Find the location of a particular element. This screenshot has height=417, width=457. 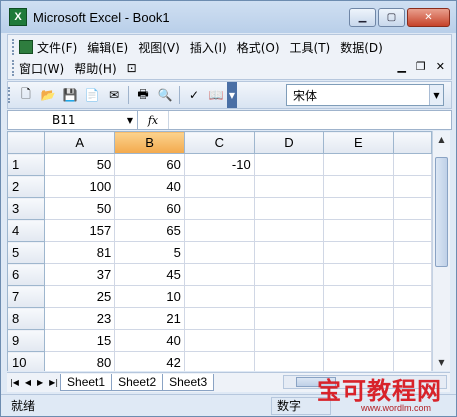

cell-c8 is located at coordinates (219, 318).